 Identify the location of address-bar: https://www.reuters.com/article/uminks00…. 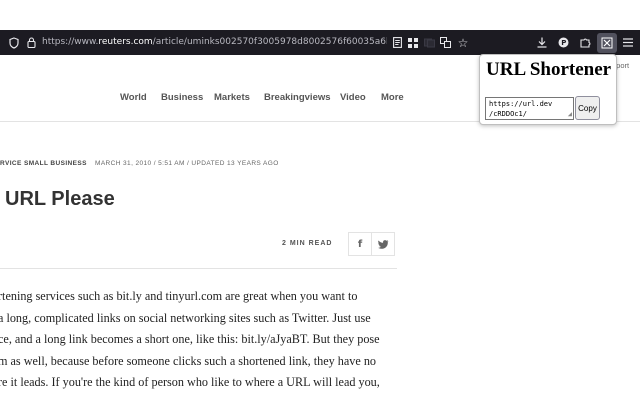
(214, 42).